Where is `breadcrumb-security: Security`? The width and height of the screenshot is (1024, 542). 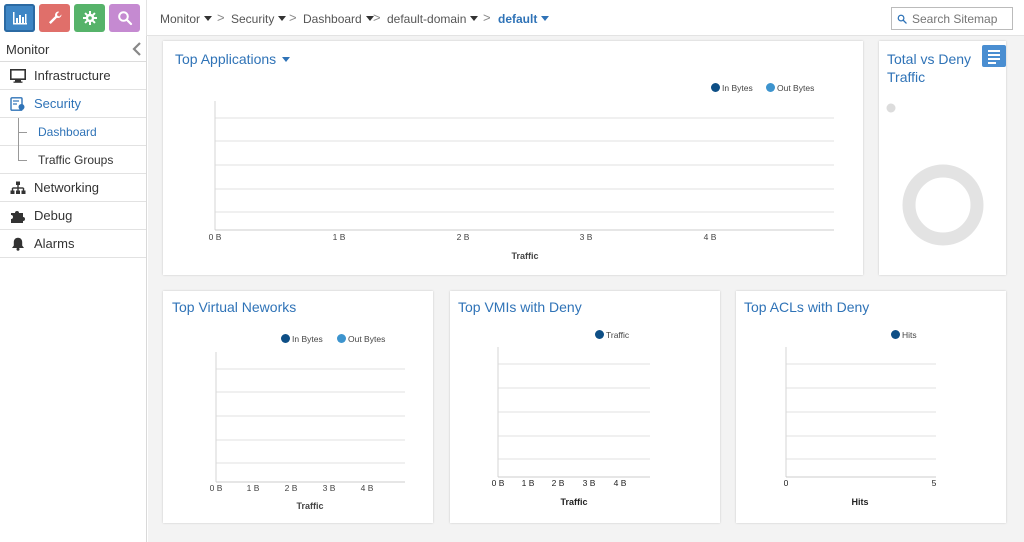
breadcrumb-security: Security is located at coordinates (259, 19).